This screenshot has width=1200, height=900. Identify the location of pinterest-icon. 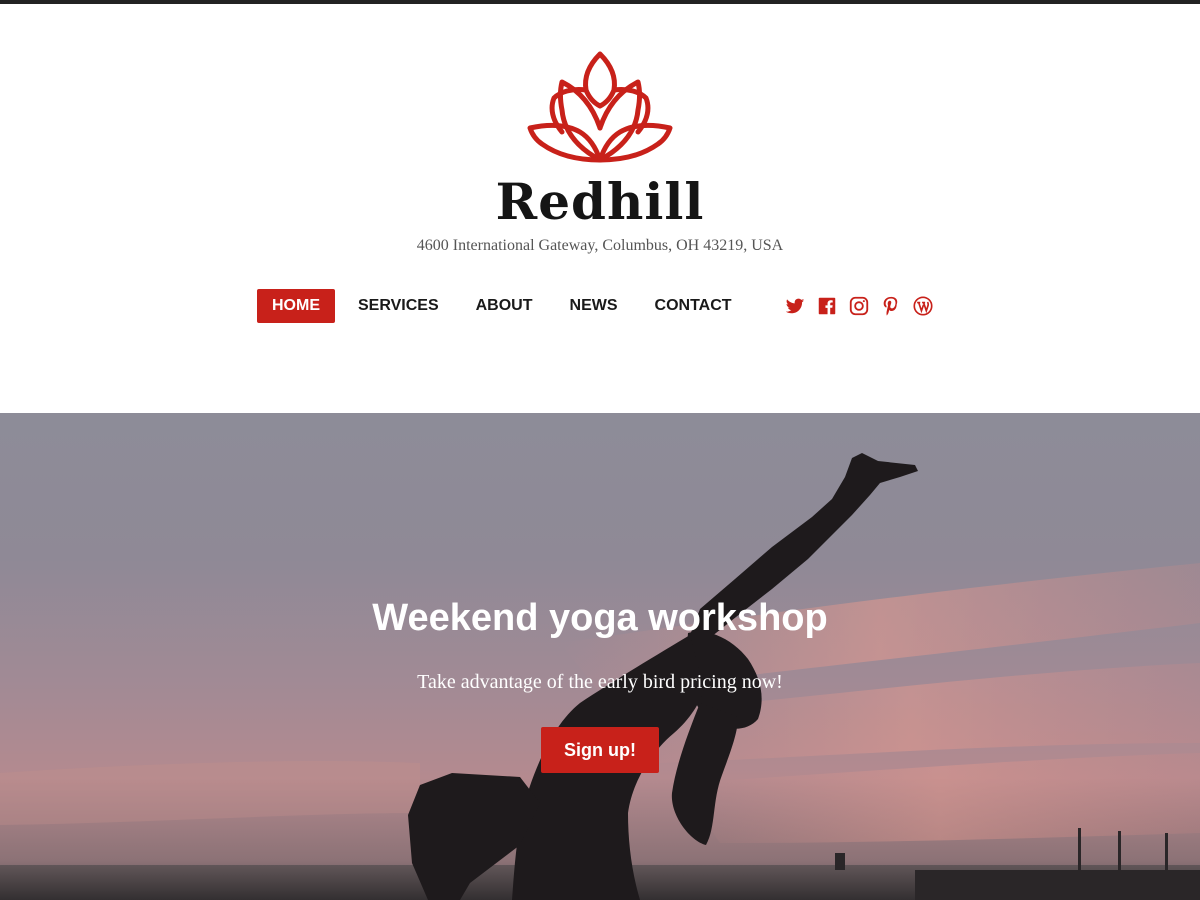
(891, 306).